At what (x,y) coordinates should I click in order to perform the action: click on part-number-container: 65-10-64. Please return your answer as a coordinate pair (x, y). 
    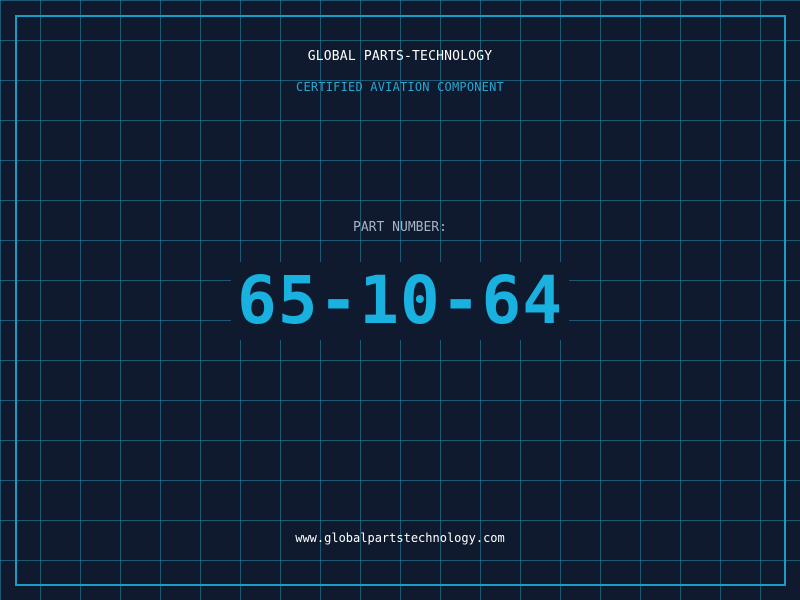
    Looking at the image, I should click on (400, 301).